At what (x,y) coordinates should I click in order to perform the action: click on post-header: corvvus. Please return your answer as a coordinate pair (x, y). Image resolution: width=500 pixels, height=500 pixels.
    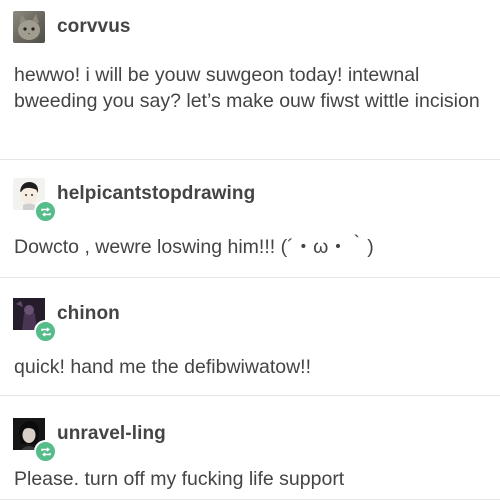
    Looking at the image, I should click on (72, 27).